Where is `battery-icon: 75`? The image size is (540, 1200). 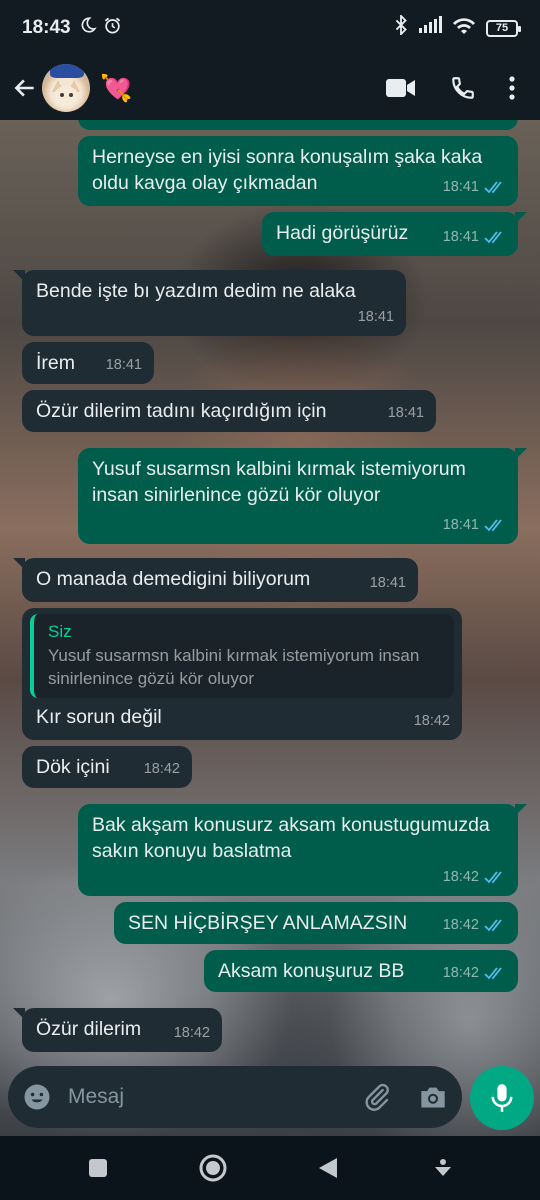
battery-icon: 75 is located at coordinates (503, 28).